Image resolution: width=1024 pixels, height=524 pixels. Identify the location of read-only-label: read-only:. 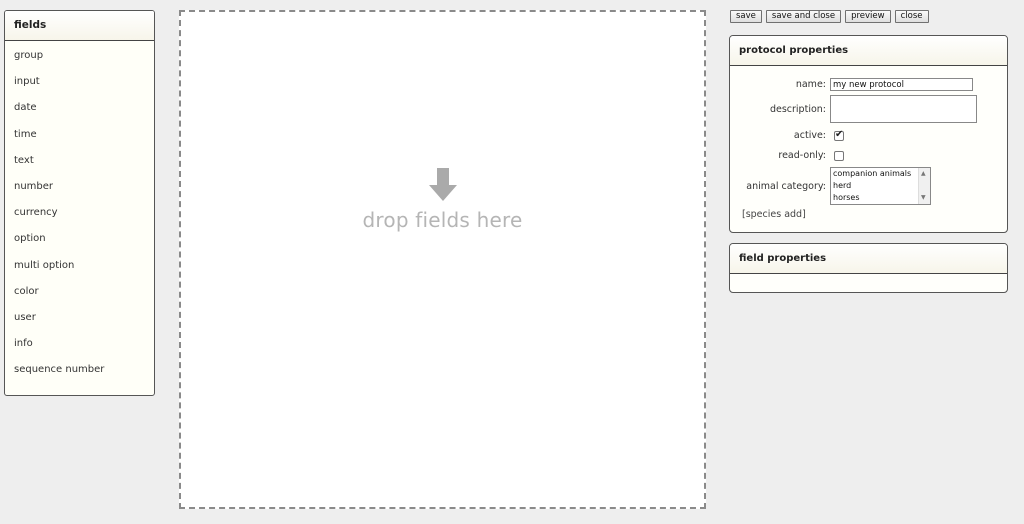
(802, 155).